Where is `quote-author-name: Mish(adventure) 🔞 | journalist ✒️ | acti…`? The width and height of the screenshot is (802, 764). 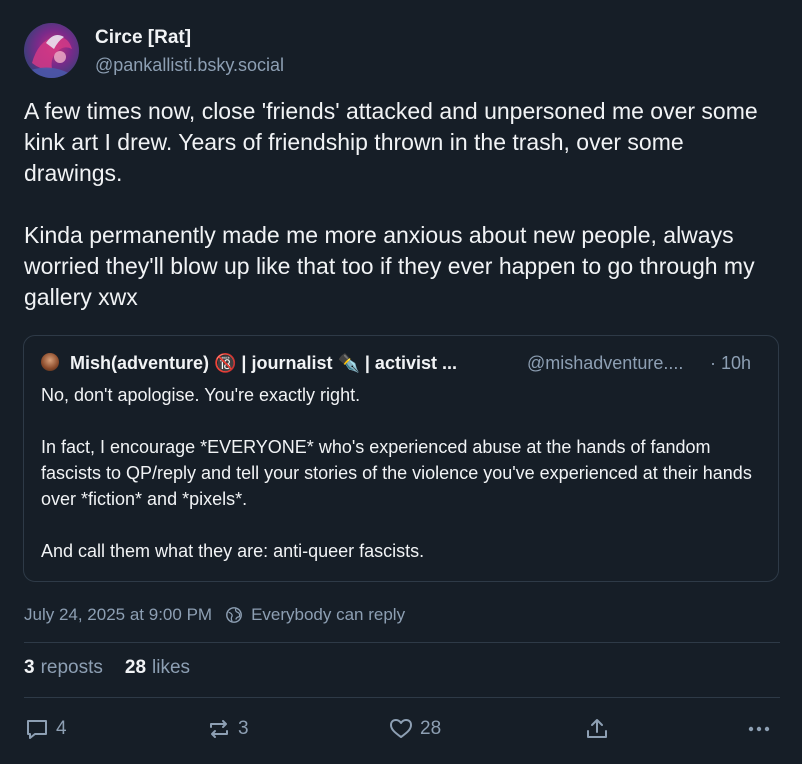
quote-author-name: Mish(adventure) 🔞 | journalist ✒️ | acti… is located at coordinates (263, 363).